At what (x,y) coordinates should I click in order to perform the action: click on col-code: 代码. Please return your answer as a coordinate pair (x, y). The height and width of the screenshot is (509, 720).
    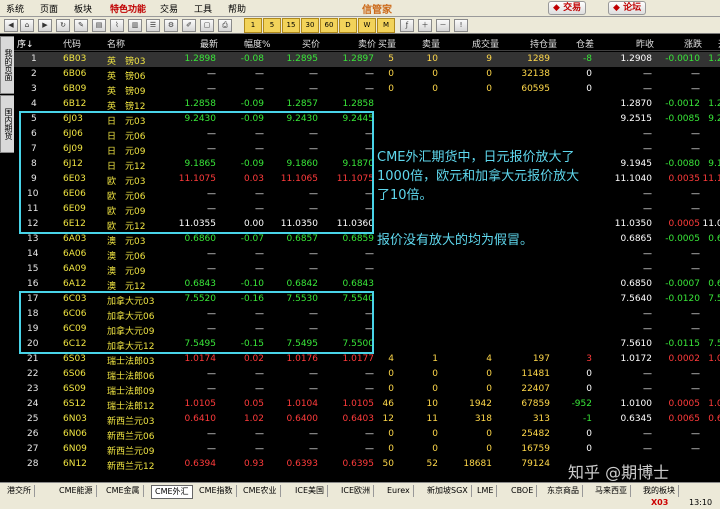
    Looking at the image, I should click on (72, 43).